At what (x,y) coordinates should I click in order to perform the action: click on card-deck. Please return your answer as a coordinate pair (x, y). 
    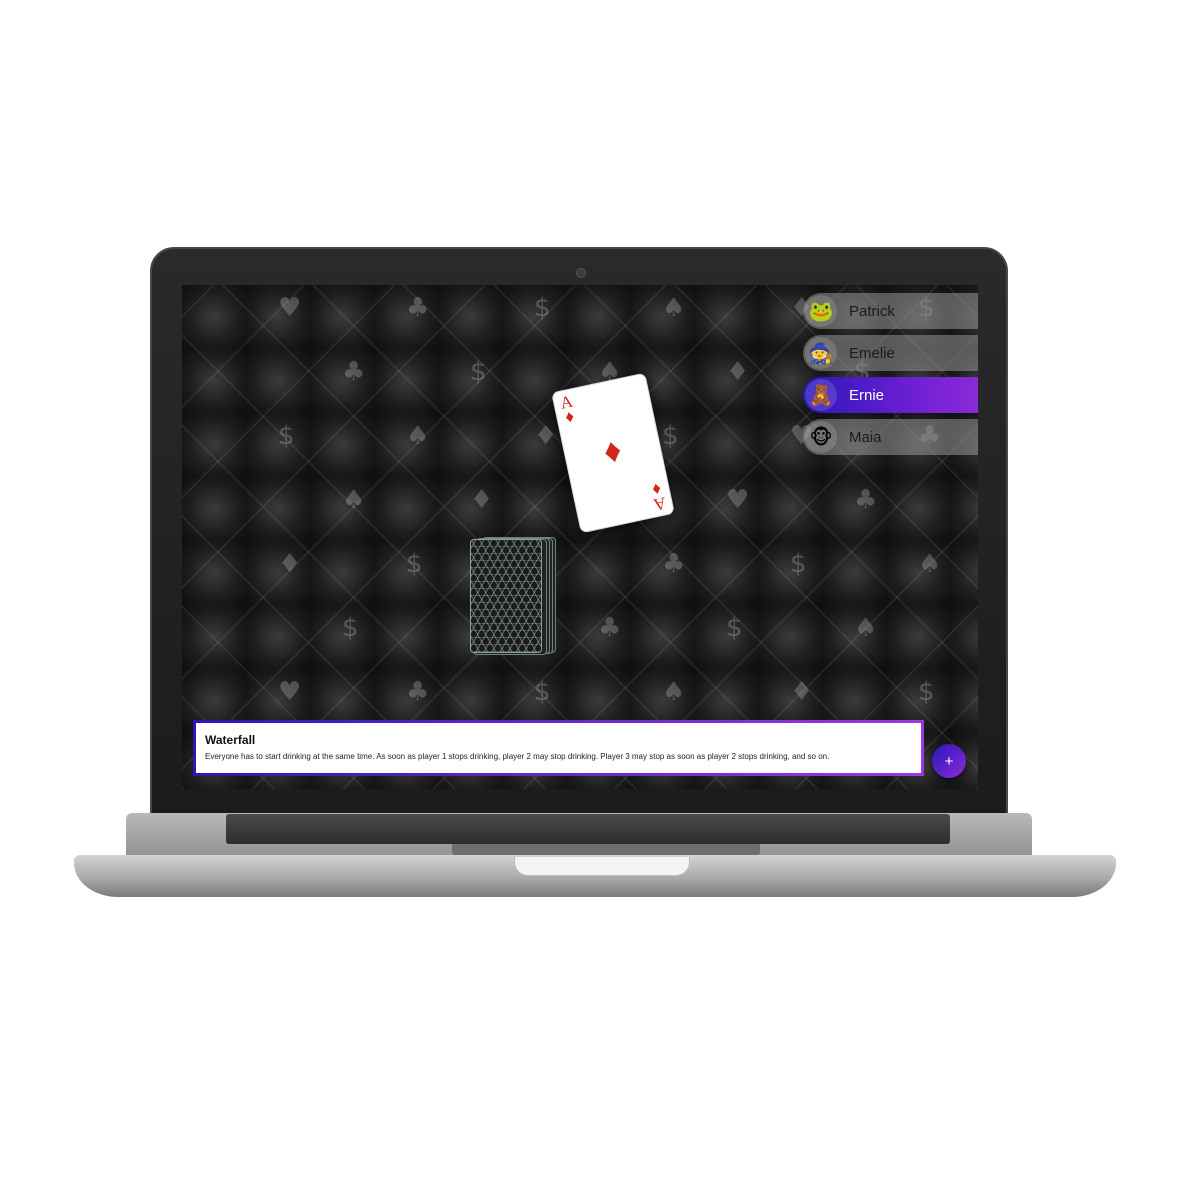
    Looking at the image, I should click on (513, 596).